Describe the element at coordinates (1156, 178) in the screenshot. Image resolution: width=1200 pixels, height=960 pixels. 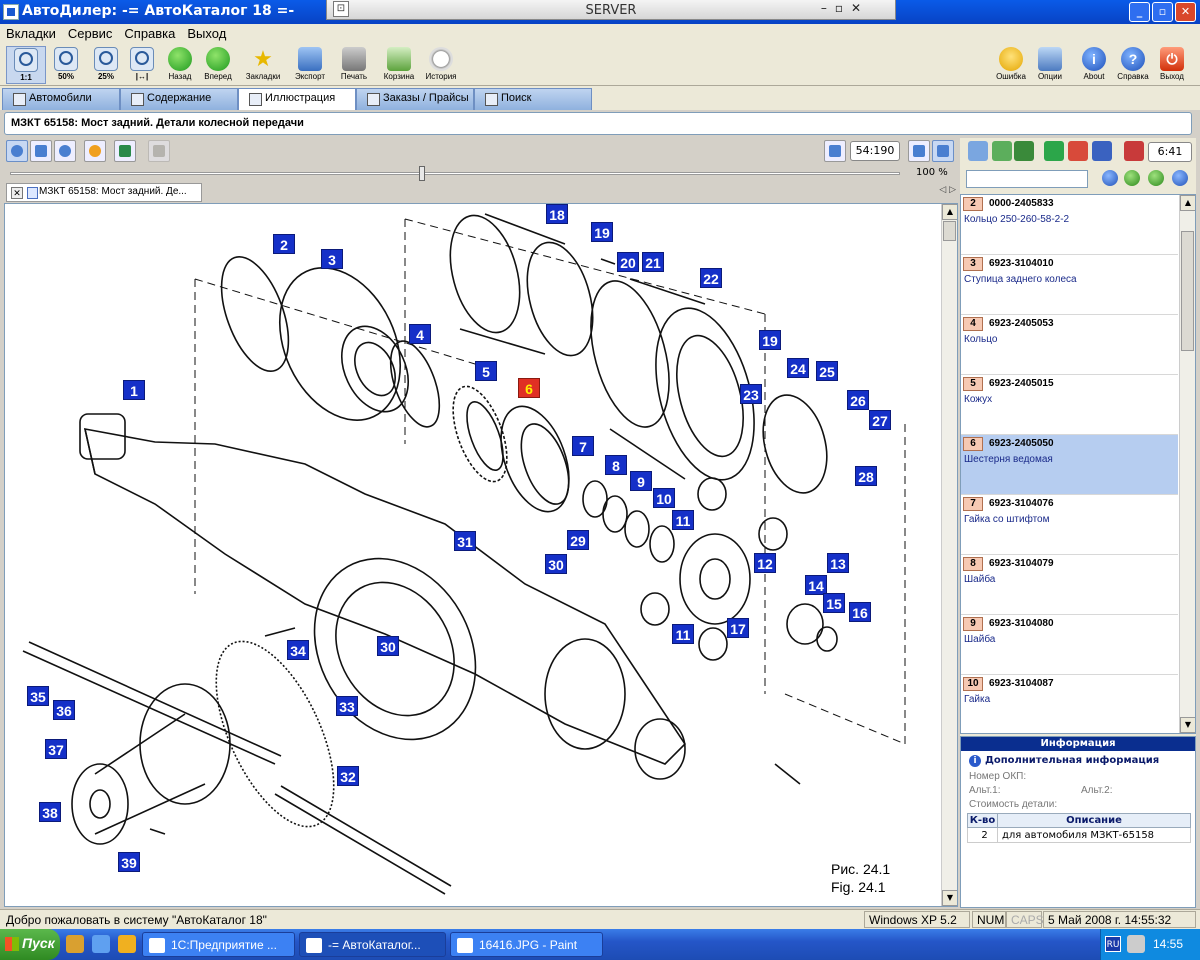
I see `next-icon` at that location.